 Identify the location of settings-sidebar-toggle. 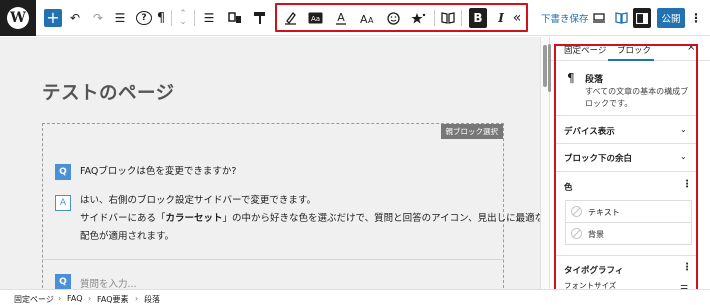
(642, 18).